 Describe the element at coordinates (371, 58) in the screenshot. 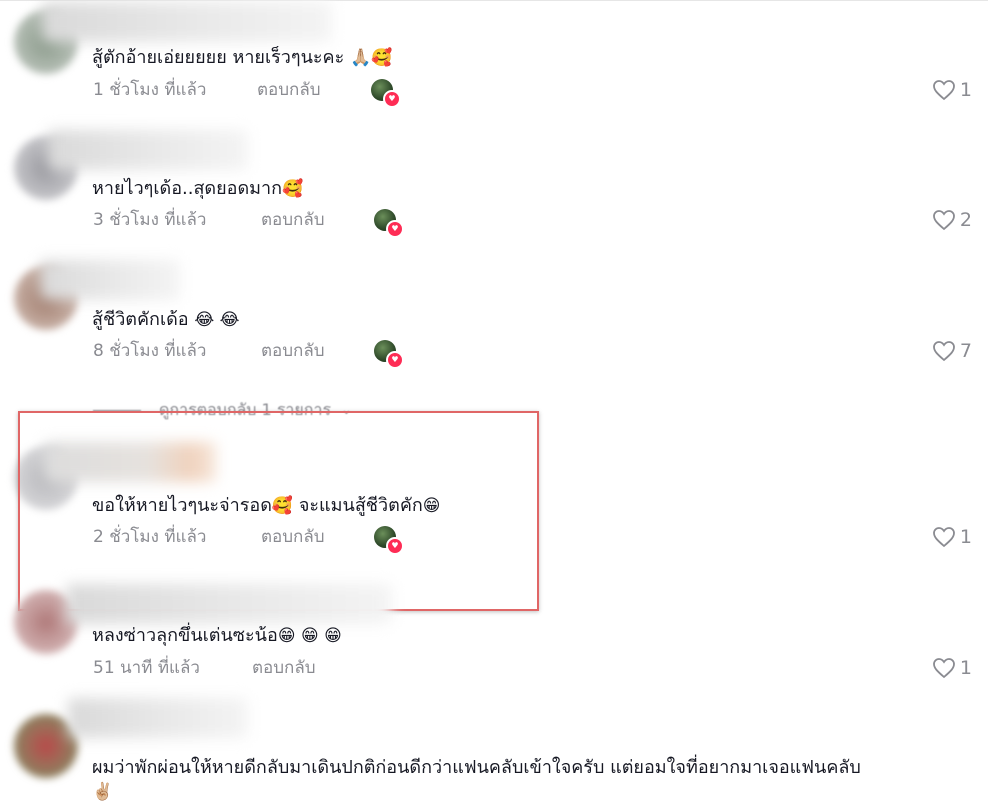

I see `emoji: 🙏🏼🥰` at that location.